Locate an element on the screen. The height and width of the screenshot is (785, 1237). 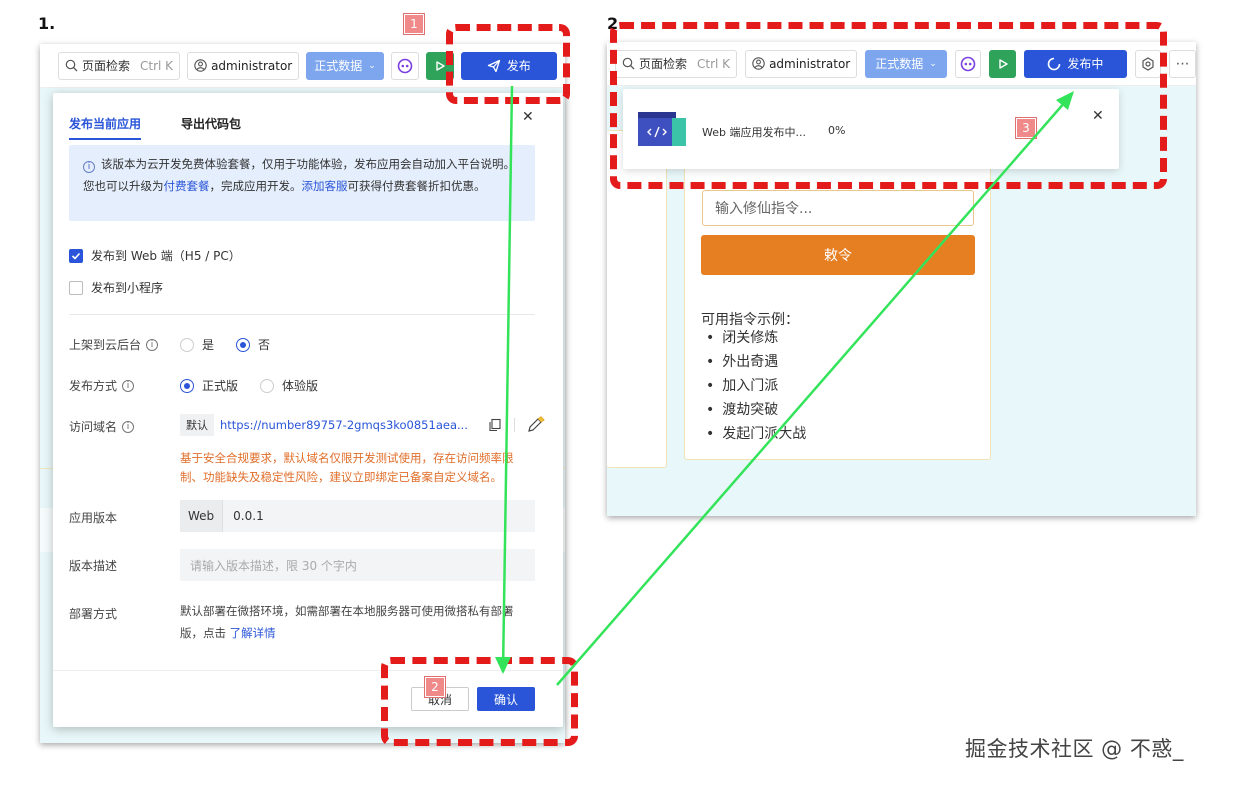
more-button: ⋯ is located at coordinates (1182, 63).